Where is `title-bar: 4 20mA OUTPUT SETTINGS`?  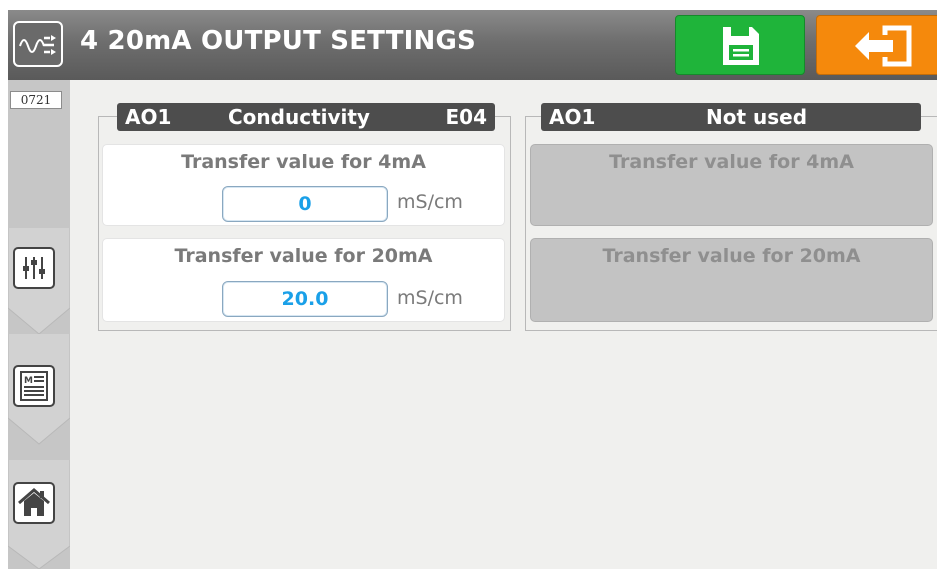
title-bar: 4 20mA OUTPUT SETTINGS is located at coordinates (472, 45).